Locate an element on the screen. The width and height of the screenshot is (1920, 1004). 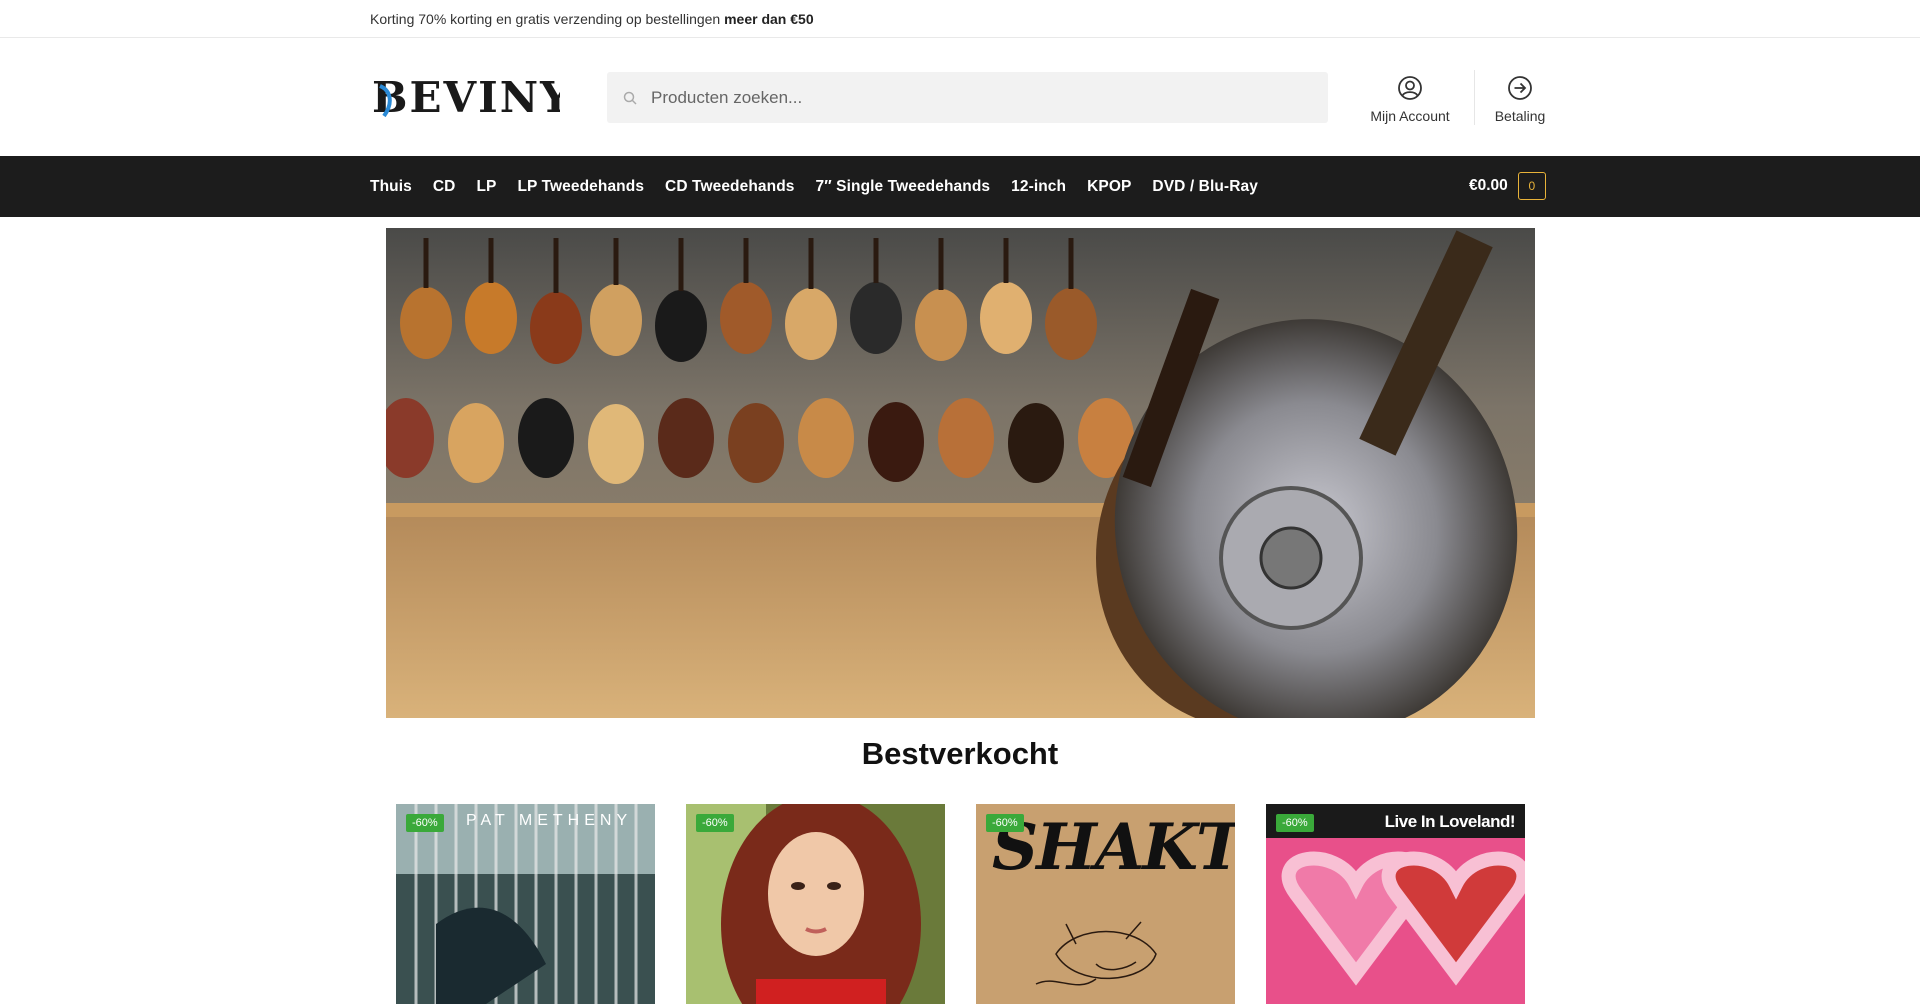
album-cover-pat-metheny is located at coordinates (525, 904).